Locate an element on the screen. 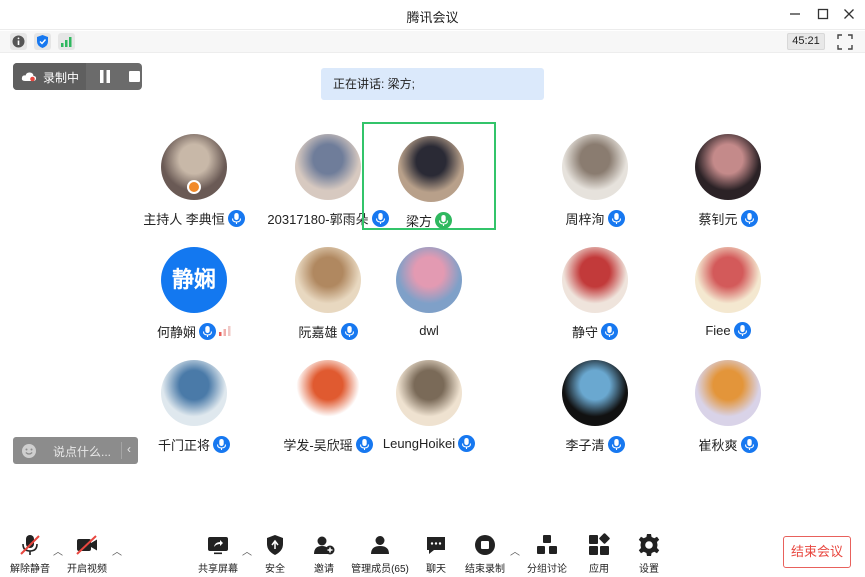  chat-button: 聊天 is located at coordinates (436, 554).